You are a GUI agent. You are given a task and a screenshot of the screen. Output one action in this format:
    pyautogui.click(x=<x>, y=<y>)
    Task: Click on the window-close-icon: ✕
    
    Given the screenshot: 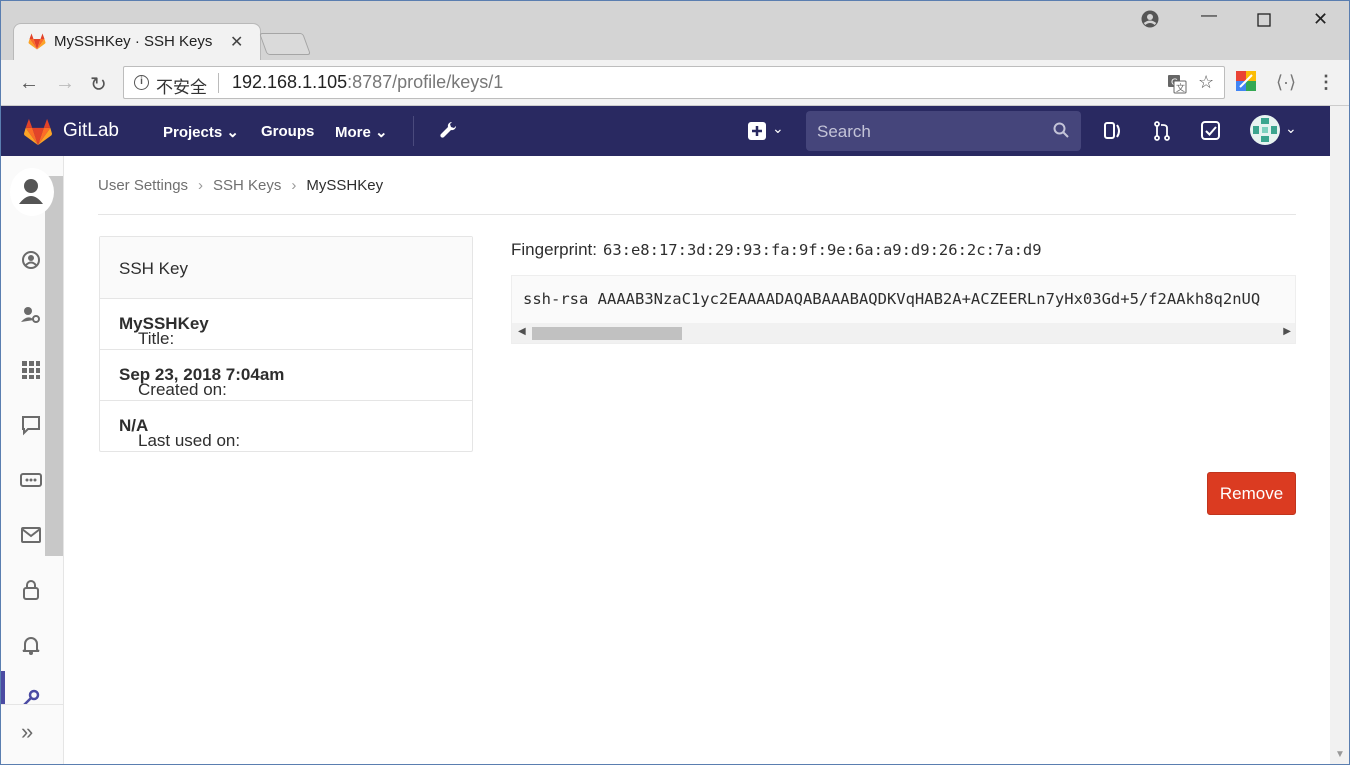 What is the action you would take?
    pyautogui.click(x=1320, y=19)
    